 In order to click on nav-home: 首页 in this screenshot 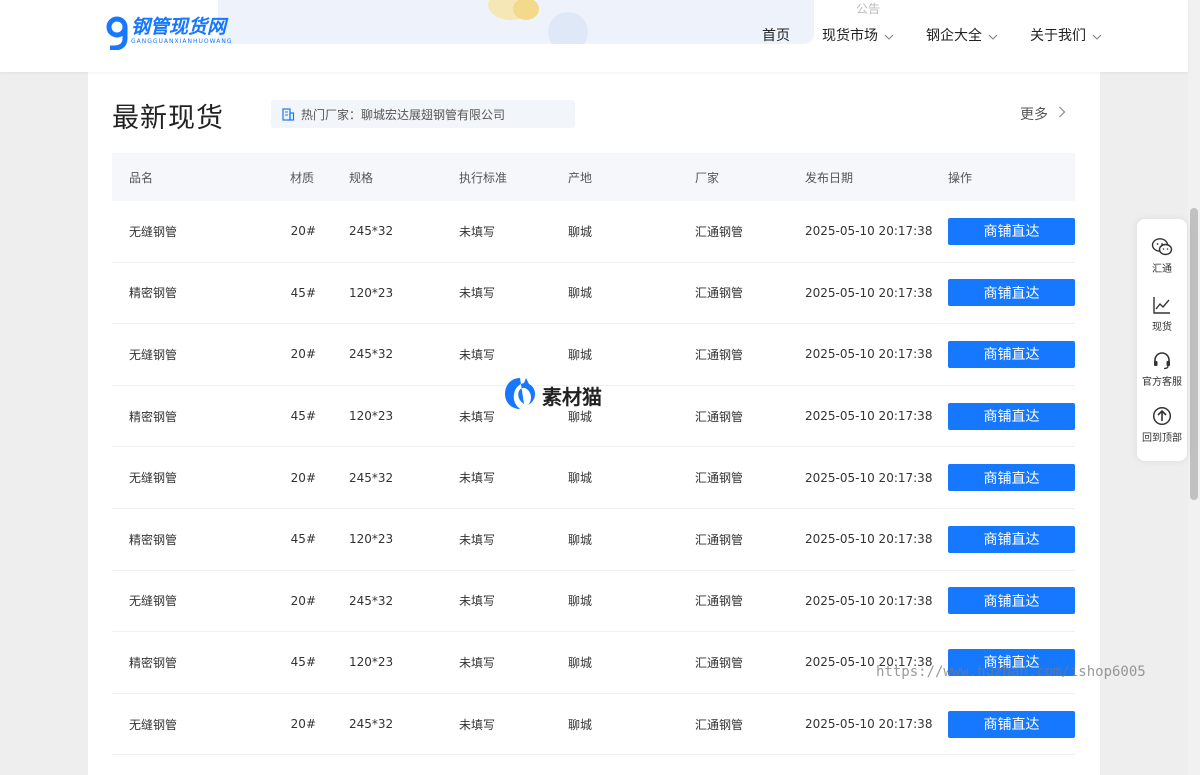, I will do `click(776, 35)`.